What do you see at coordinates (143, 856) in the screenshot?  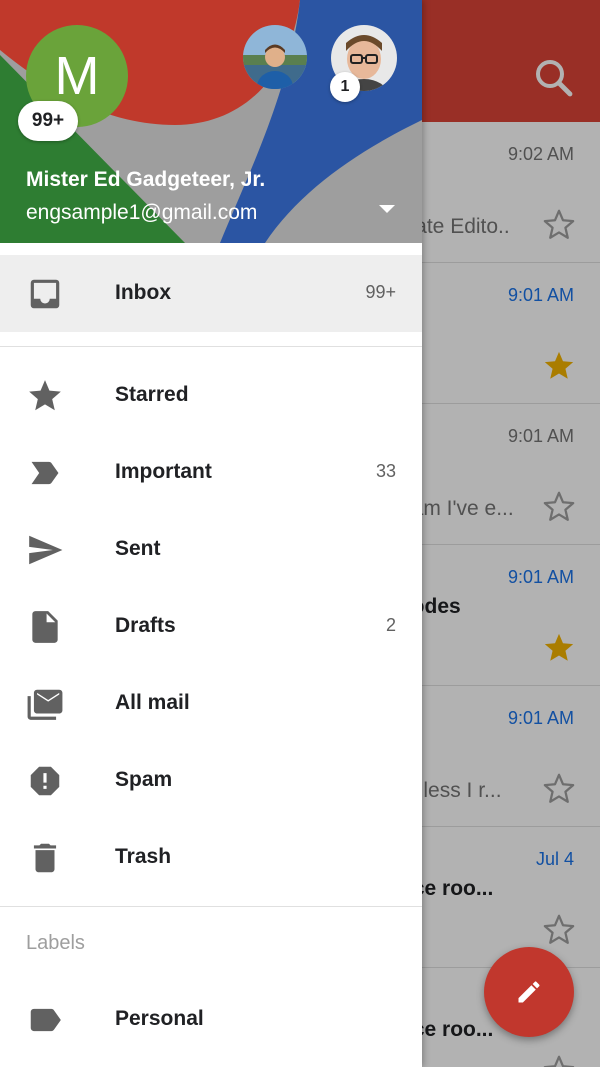 I see `nav-item-label: Trash` at bounding box center [143, 856].